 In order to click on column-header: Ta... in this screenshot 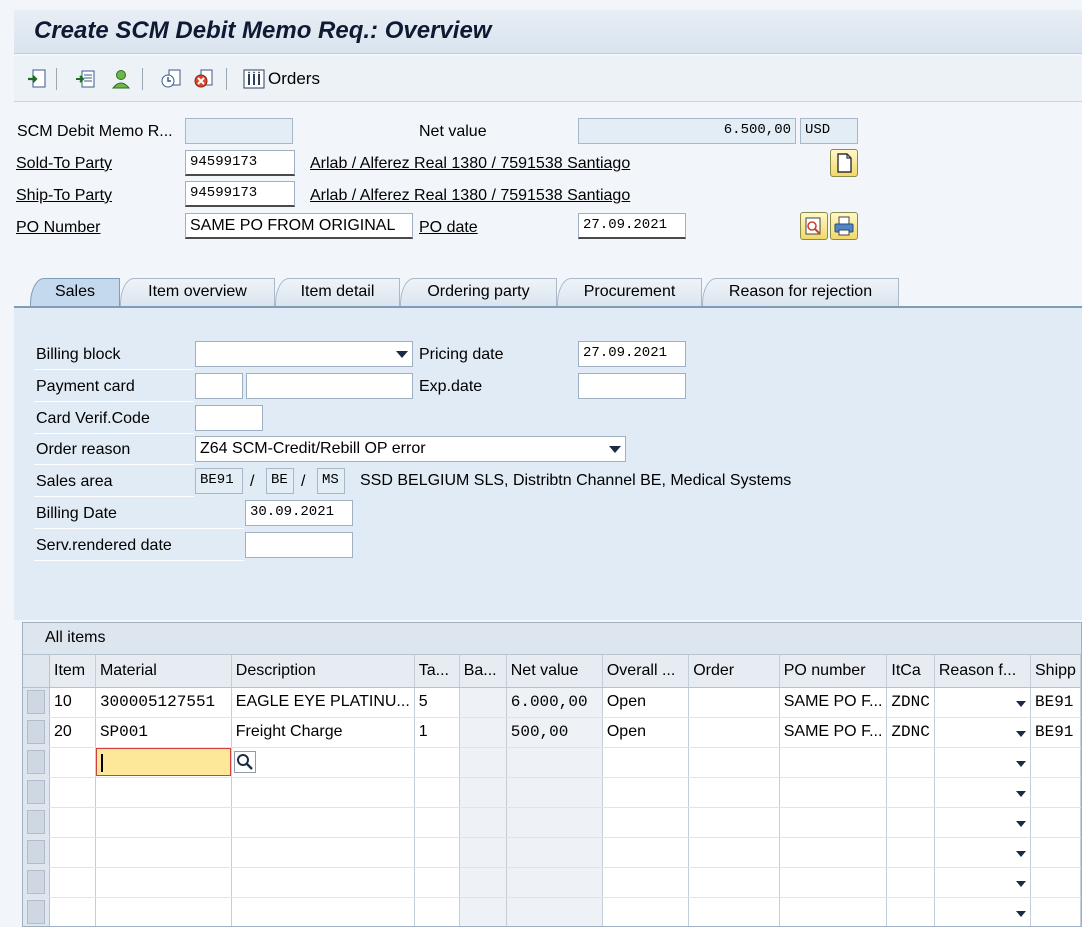, I will do `click(437, 671)`.